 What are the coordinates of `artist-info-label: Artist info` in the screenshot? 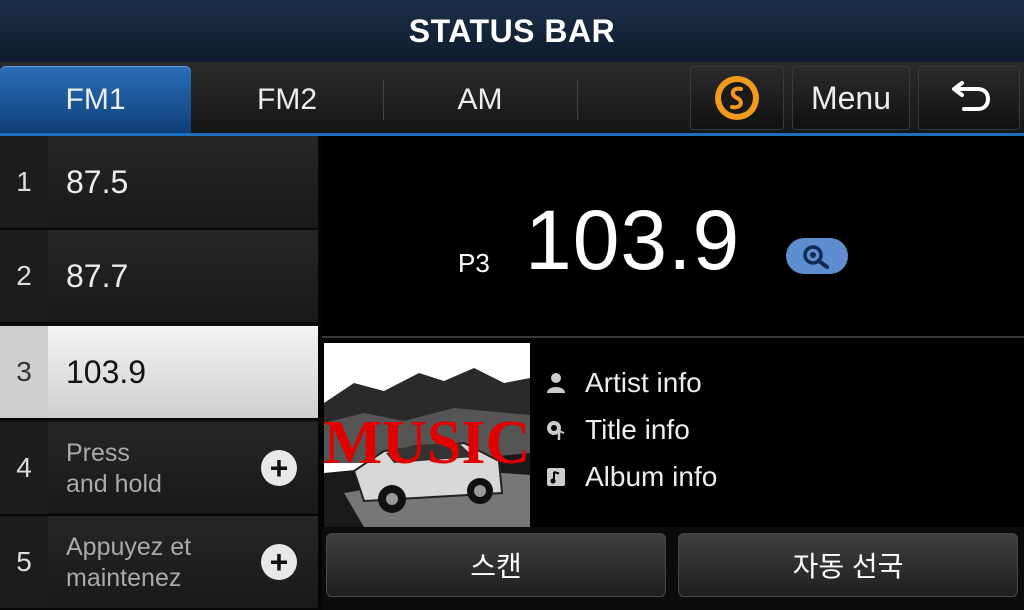 It's located at (643, 382).